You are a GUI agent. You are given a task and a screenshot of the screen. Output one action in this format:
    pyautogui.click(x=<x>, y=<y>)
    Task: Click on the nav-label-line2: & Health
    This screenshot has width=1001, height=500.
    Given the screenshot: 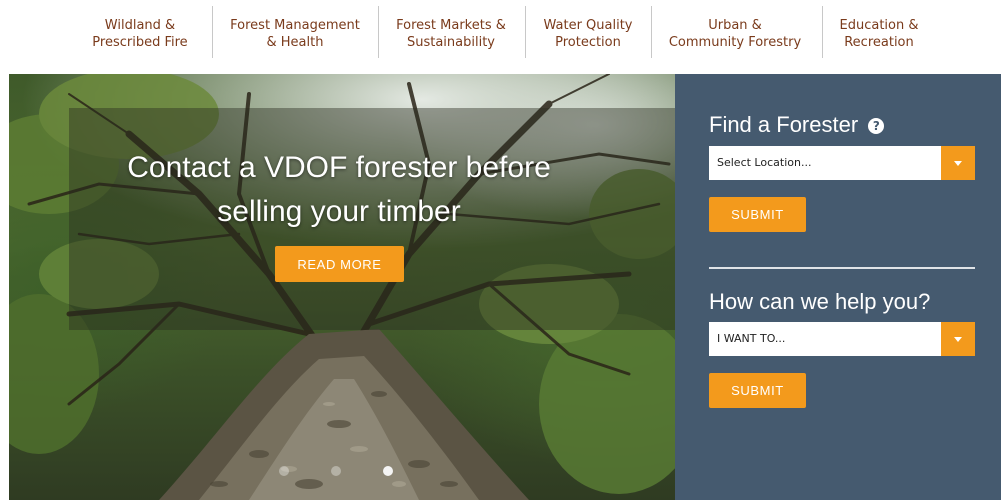 What is the action you would take?
    pyautogui.click(x=295, y=42)
    